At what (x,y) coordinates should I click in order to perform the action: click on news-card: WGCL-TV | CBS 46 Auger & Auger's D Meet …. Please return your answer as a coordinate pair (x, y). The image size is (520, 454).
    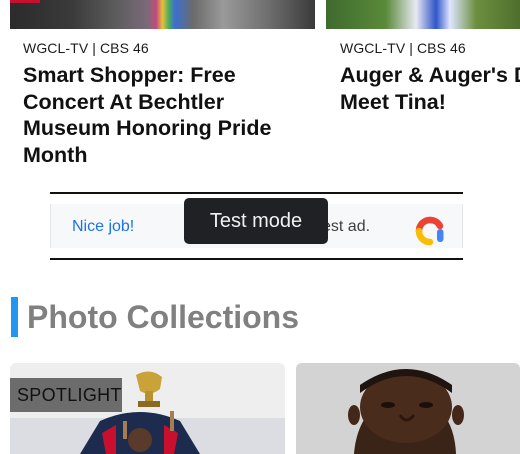
    Looking at the image, I should click on (423, 57).